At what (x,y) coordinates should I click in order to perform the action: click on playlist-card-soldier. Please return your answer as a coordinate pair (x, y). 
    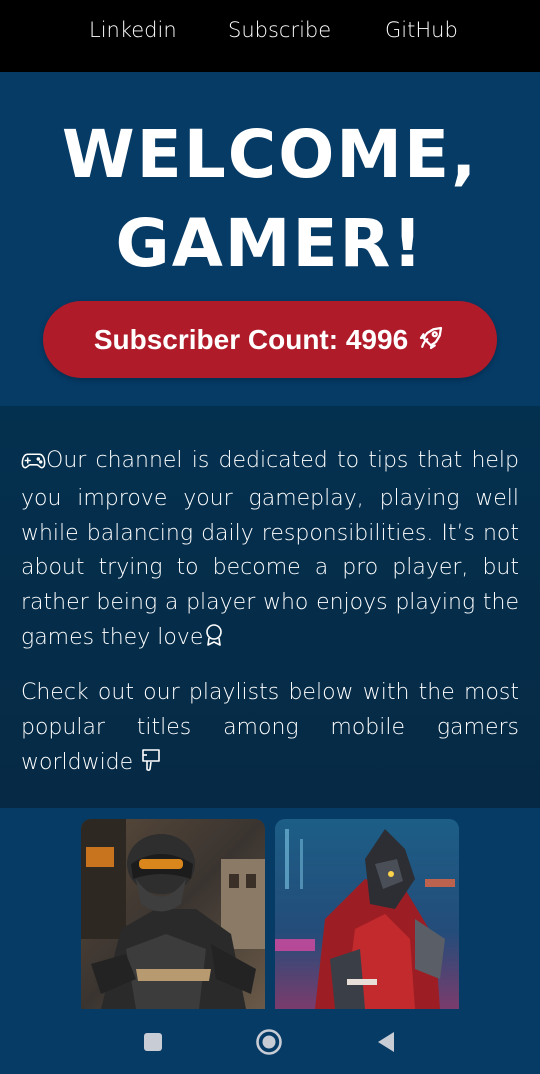
    Looking at the image, I should click on (173, 914).